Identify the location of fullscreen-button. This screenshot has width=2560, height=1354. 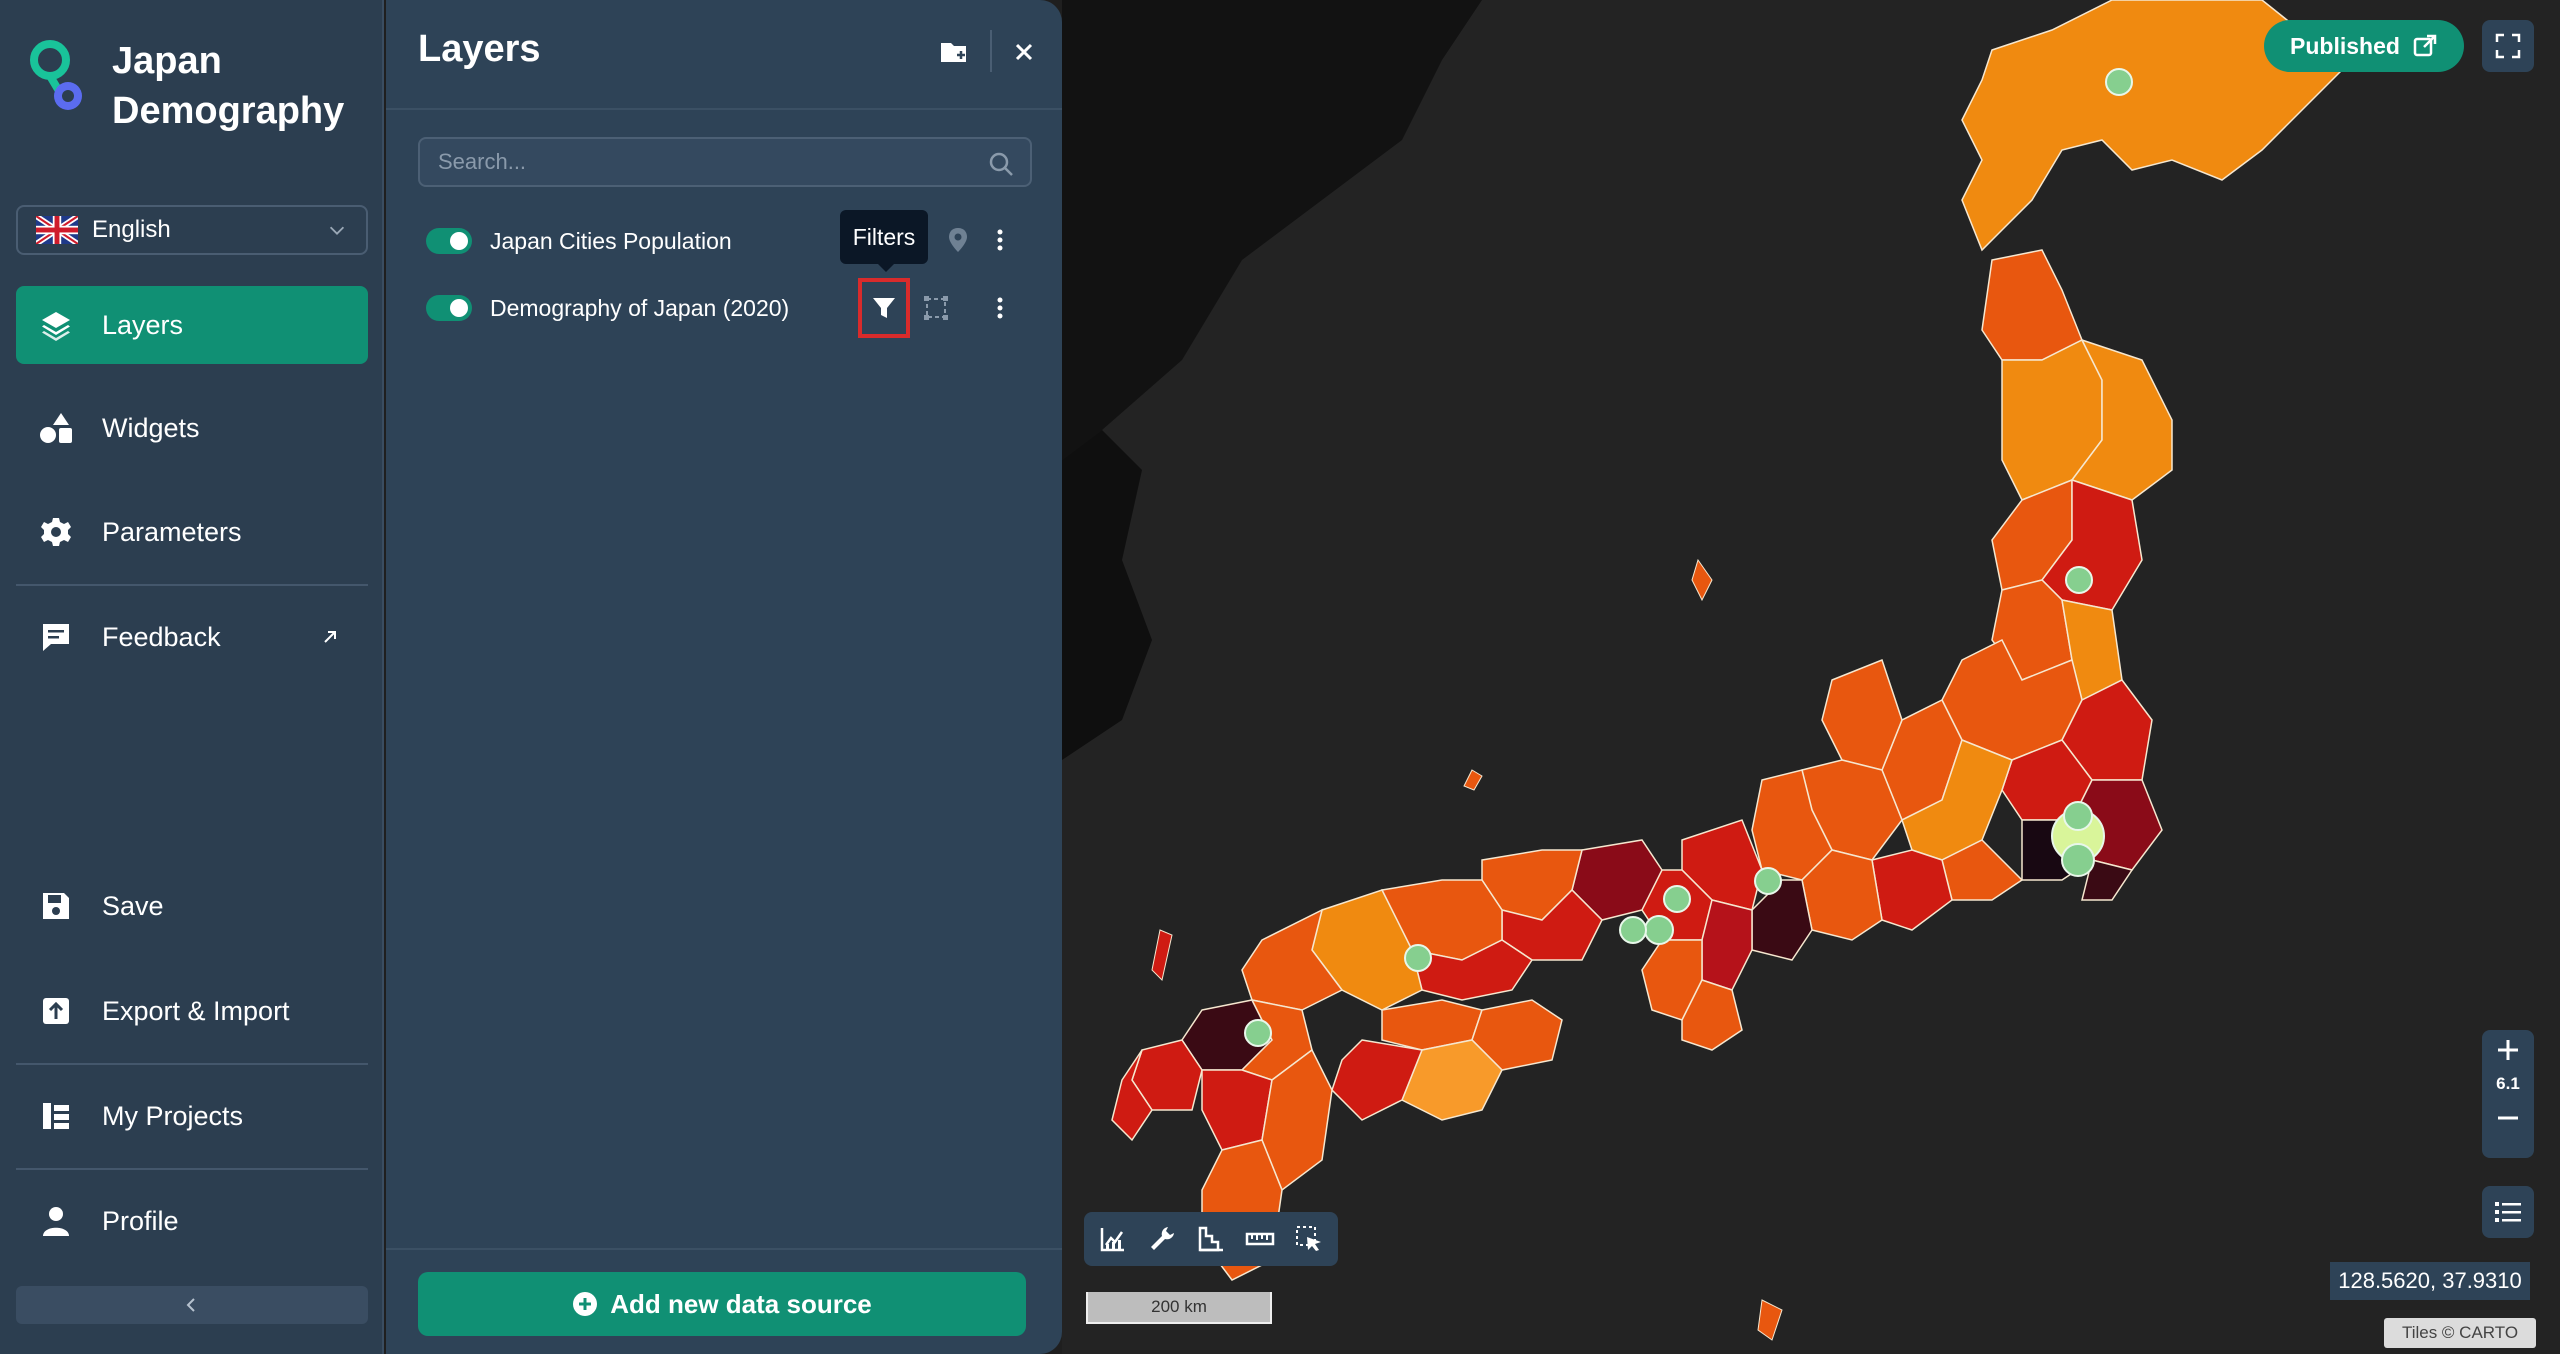
(2508, 46).